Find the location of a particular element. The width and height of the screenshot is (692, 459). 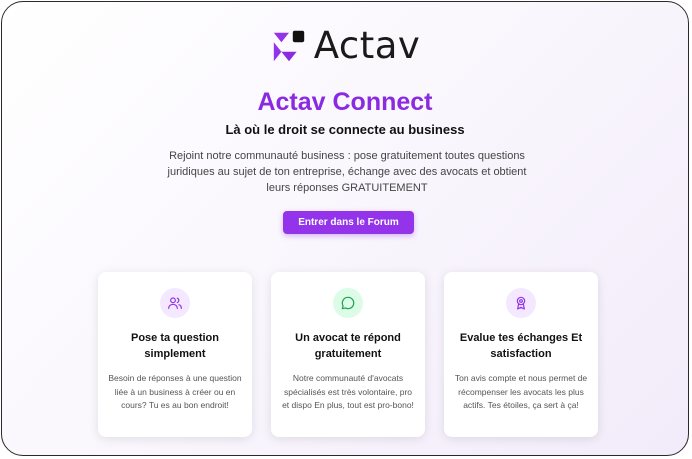

page-title: Actav Connect is located at coordinates (345, 102).